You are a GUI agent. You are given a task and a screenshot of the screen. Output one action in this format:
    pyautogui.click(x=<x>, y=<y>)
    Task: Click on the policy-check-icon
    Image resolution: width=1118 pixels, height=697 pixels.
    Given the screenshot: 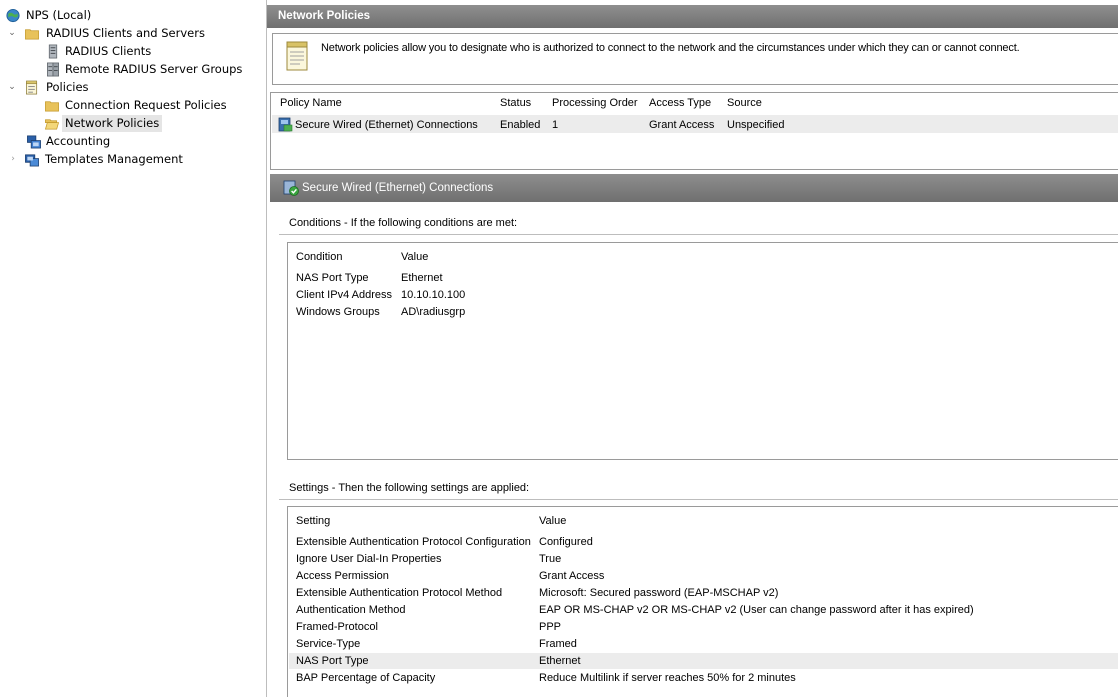 What is the action you would take?
    pyautogui.click(x=291, y=188)
    